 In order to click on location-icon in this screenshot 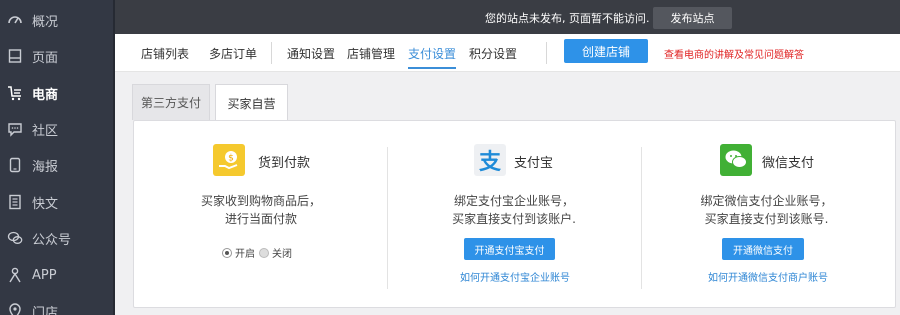, I will do `click(15, 309)`.